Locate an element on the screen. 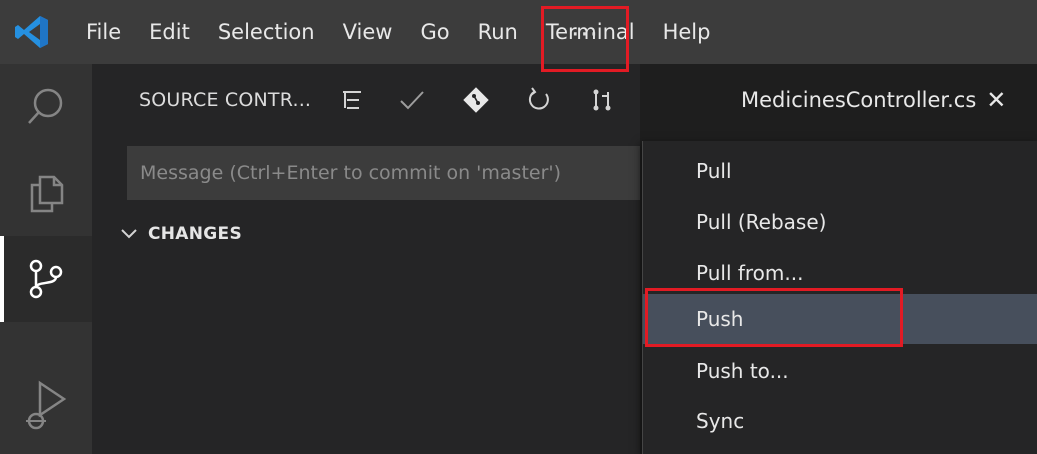 Image resolution: width=1037 pixels, height=454 pixels. search-icon is located at coordinates (45, 106).